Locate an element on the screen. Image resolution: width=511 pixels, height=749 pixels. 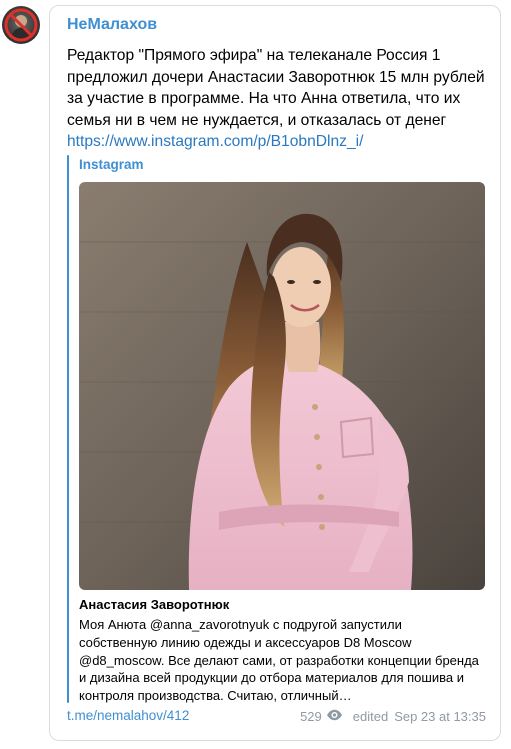
views-count: 529 is located at coordinates (311, 716).